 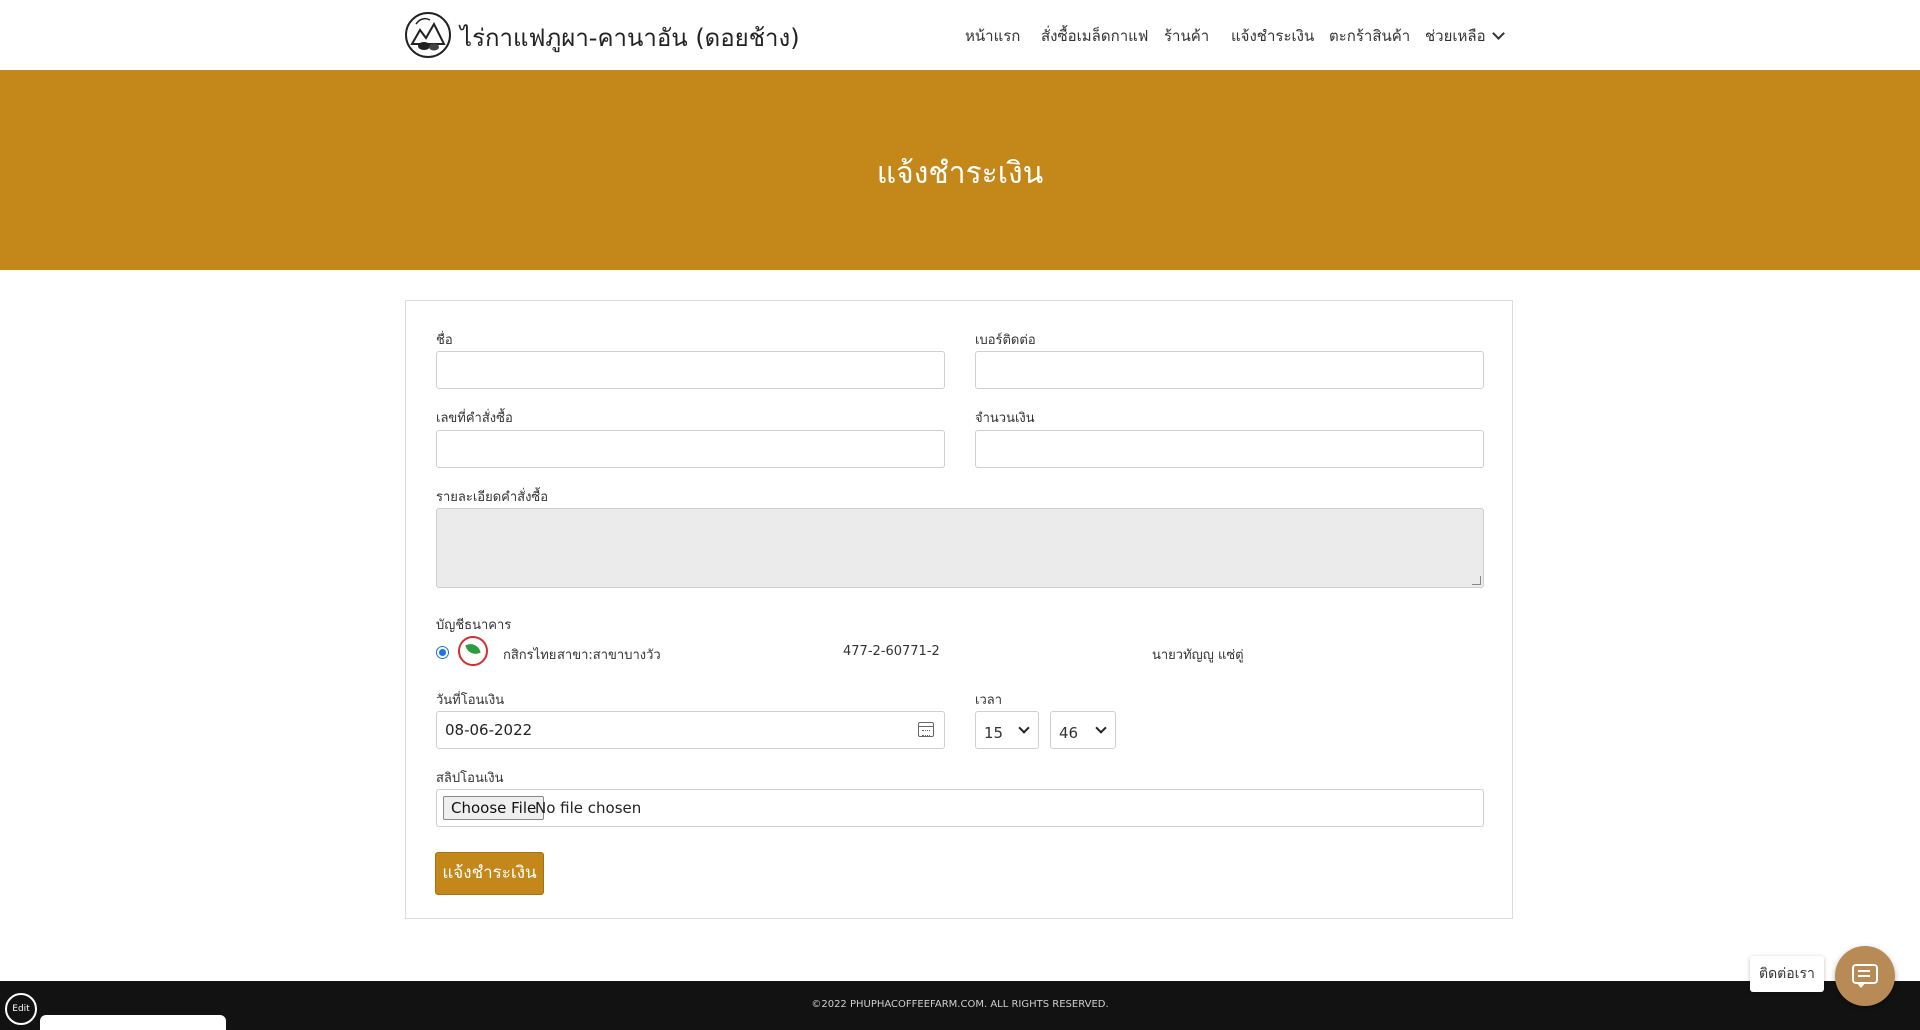 I want to click on bank-name: กสิกรไทย, so click(x=530, y=655).